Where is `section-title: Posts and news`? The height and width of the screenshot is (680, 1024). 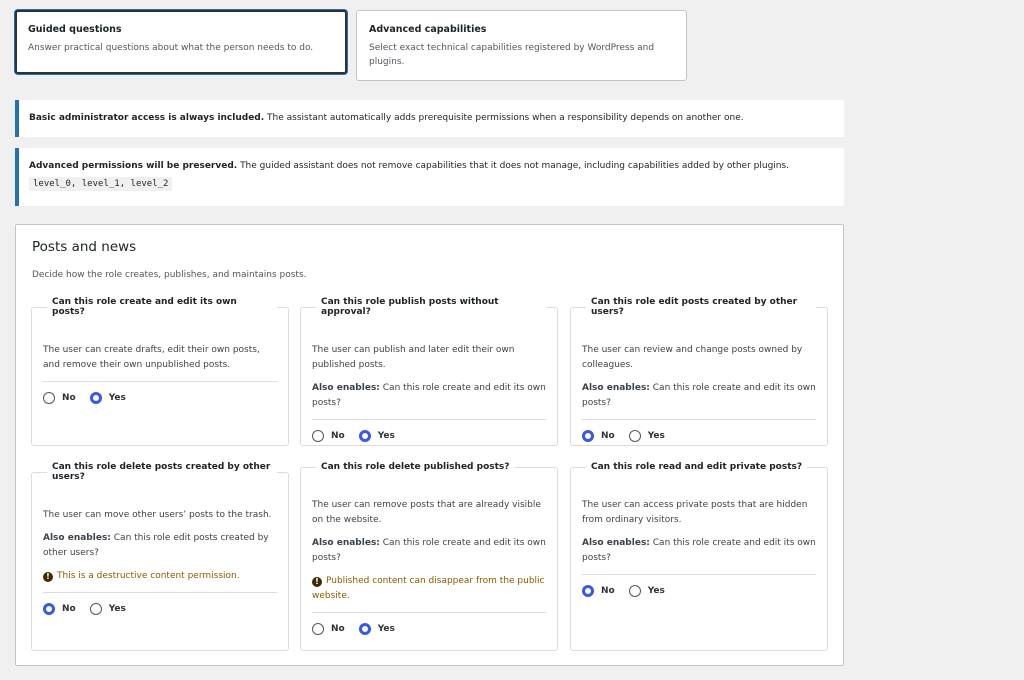 section-title: Posts and news is located at coordinates (84, 247).